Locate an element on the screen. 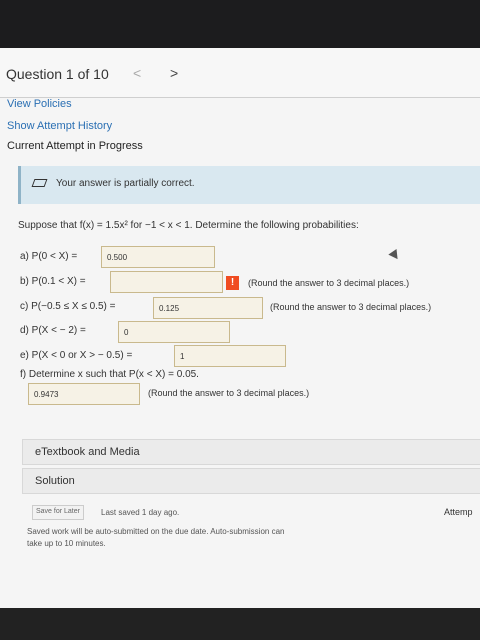  part-d-answer: 0 is located at coordinates (174, 332).